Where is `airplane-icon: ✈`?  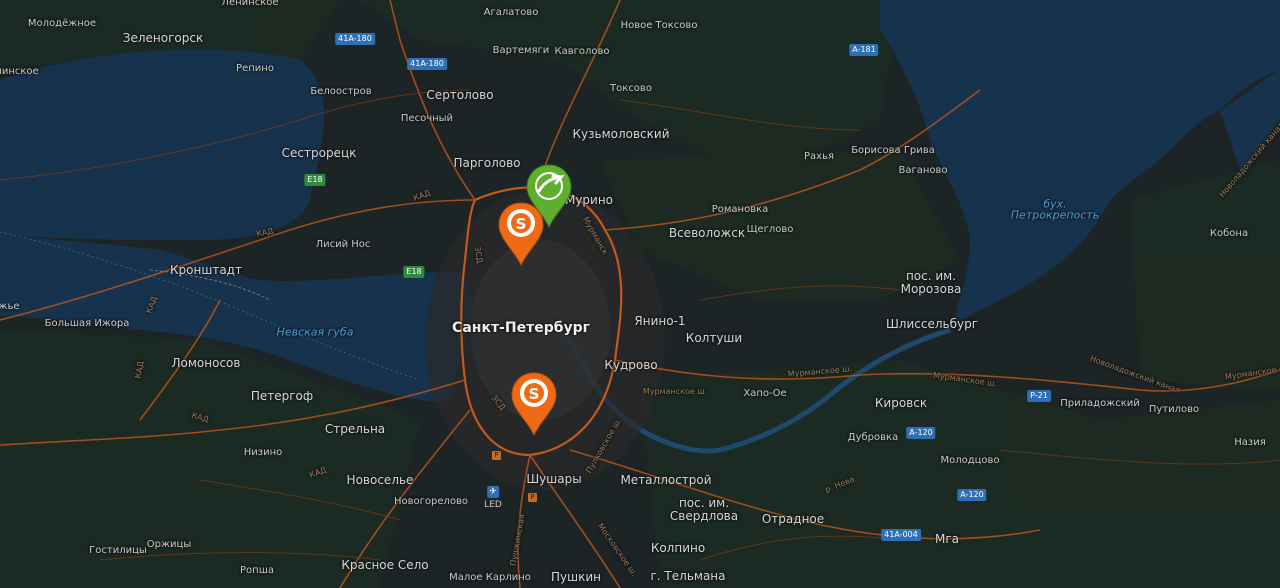 airplane-icon: ✈ is located at coordinates (492, 492).